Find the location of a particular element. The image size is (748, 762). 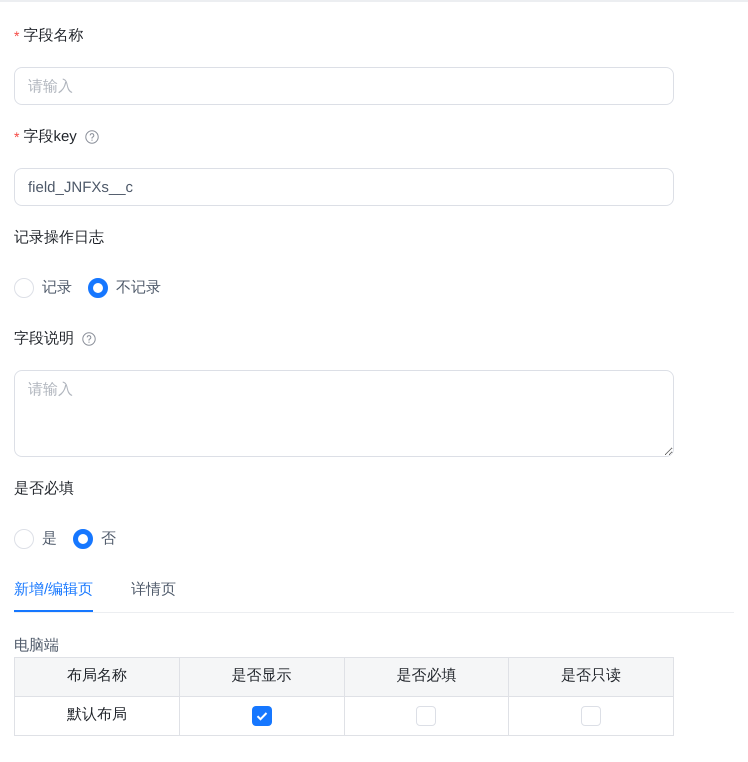

textarea-field: 请输入 is located at coordinates (344, 413).